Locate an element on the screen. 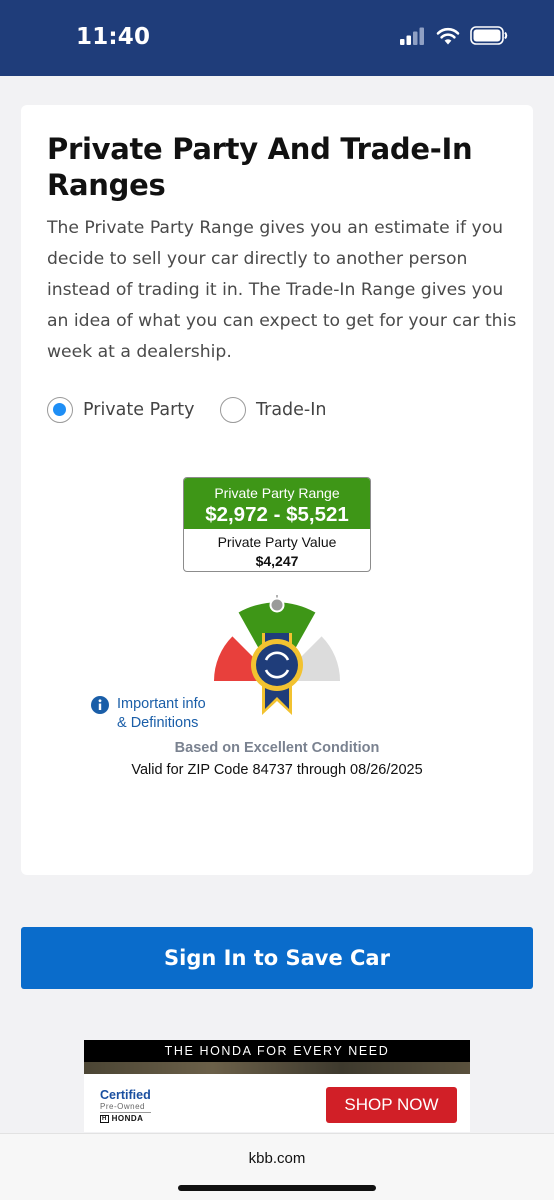 The width and height of the screenshot is (554, 1200). shop-now-button: SHOP NOW is located at coordinates (391, 1105).